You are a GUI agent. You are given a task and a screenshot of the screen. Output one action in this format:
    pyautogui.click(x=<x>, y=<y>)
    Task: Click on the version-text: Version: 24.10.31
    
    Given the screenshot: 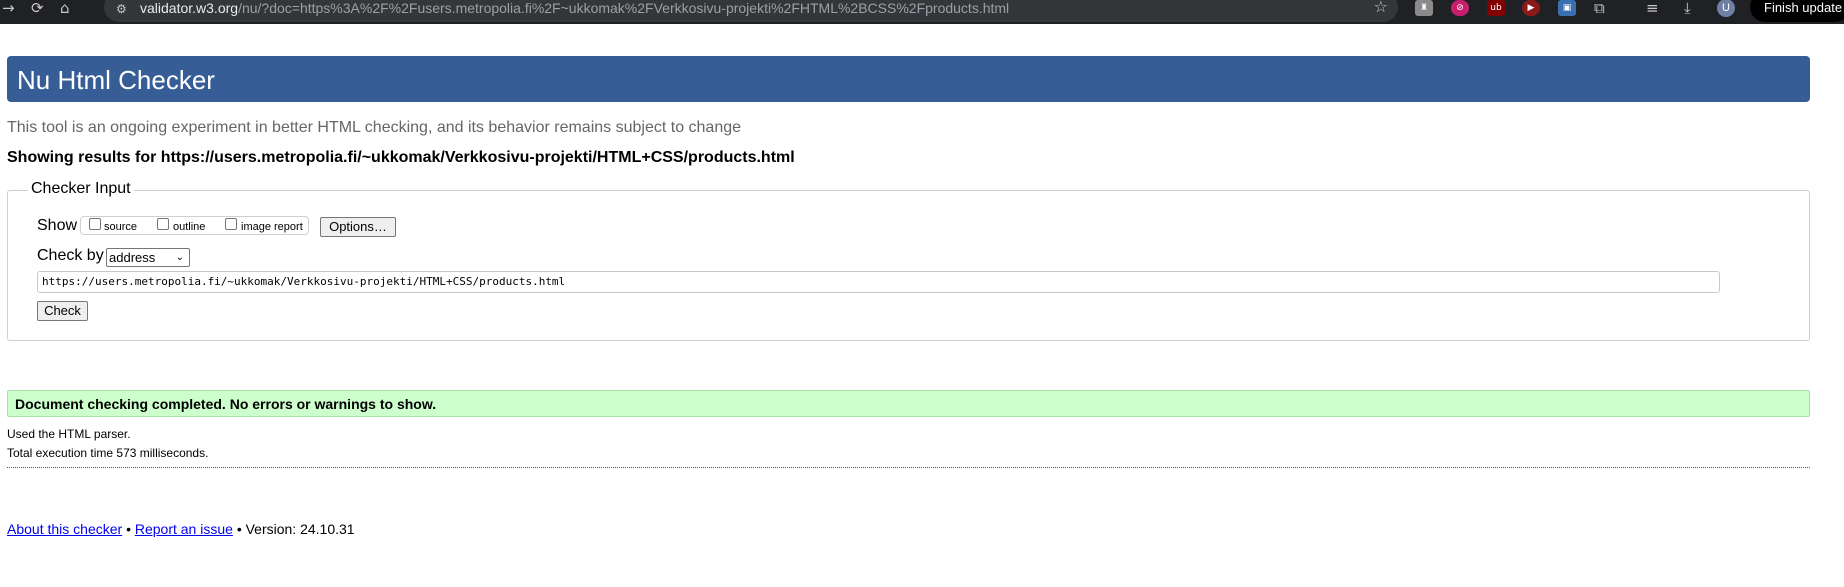 What is the action you would take?
    pyautogui.click(x=300, y=529)
    